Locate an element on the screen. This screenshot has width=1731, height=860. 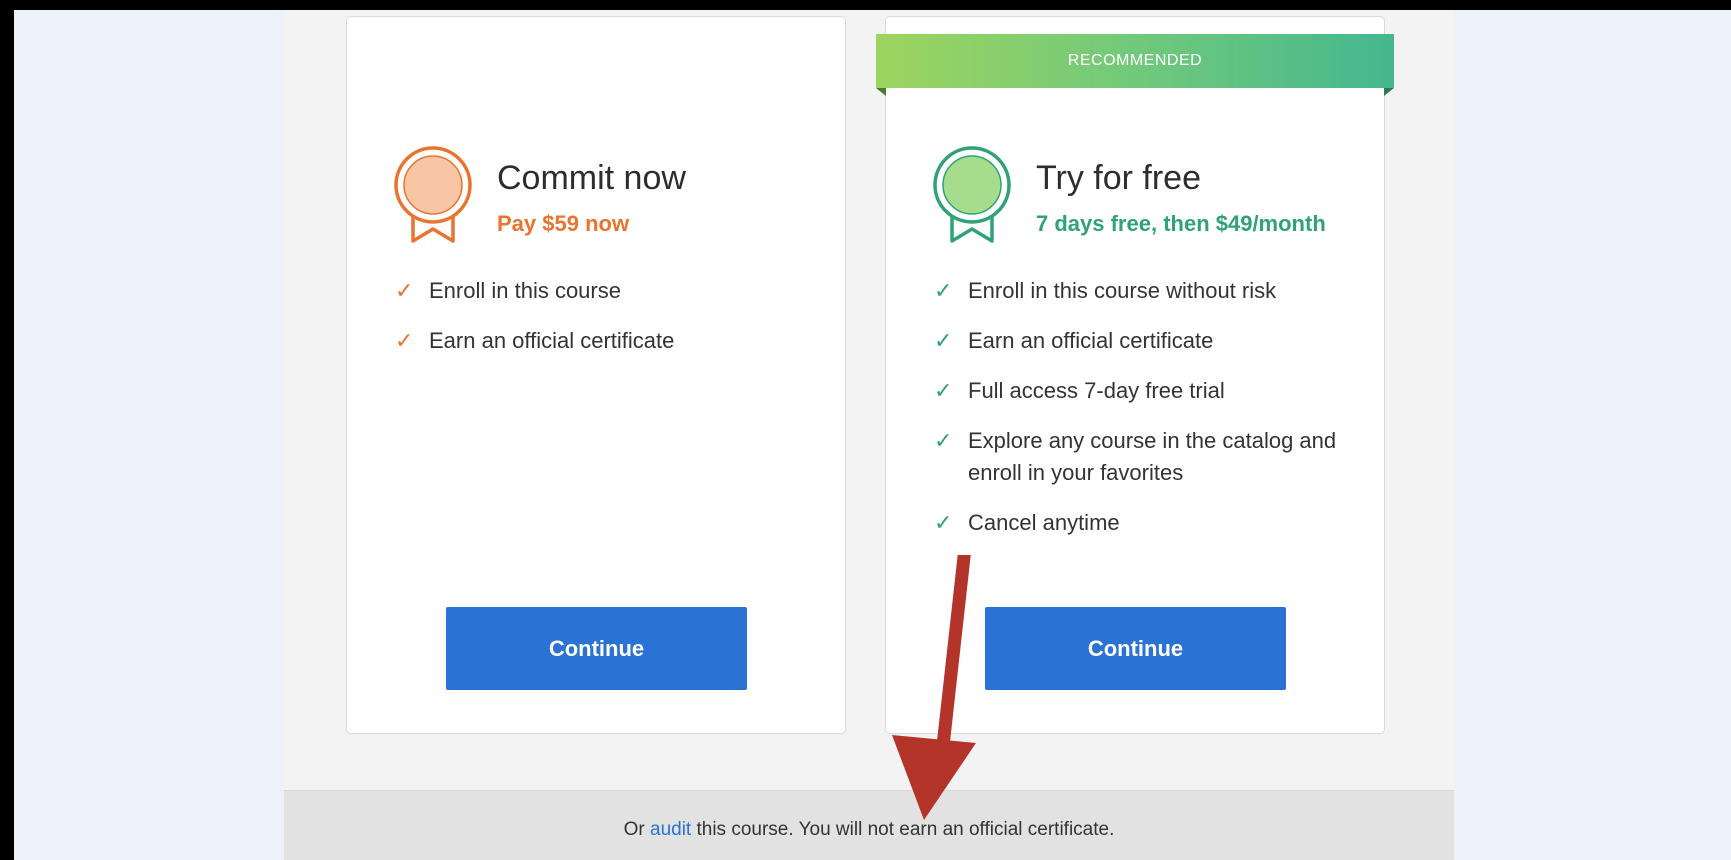
green-medal-icon is located at coordinates (972, 194).